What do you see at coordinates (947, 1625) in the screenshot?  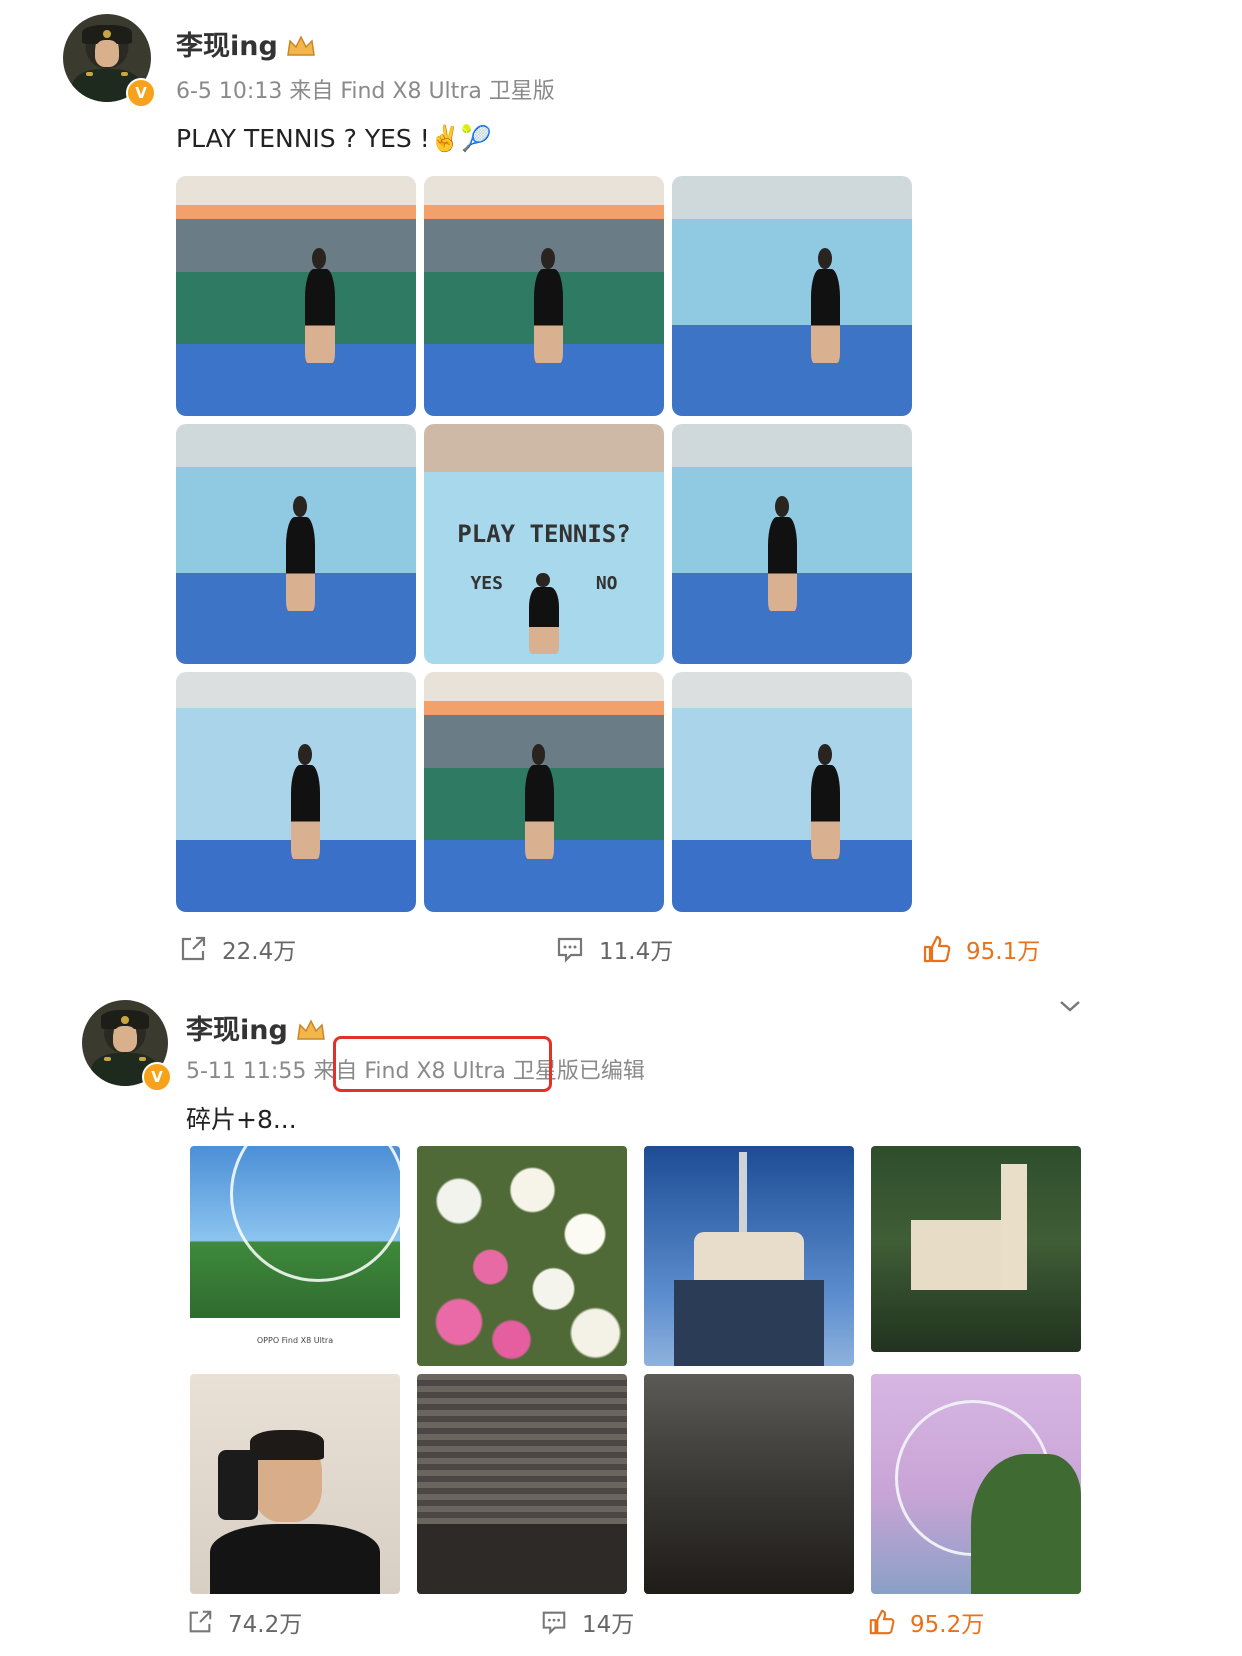 I see `like-count: 95.2万` at bounding box center [947, 1625].